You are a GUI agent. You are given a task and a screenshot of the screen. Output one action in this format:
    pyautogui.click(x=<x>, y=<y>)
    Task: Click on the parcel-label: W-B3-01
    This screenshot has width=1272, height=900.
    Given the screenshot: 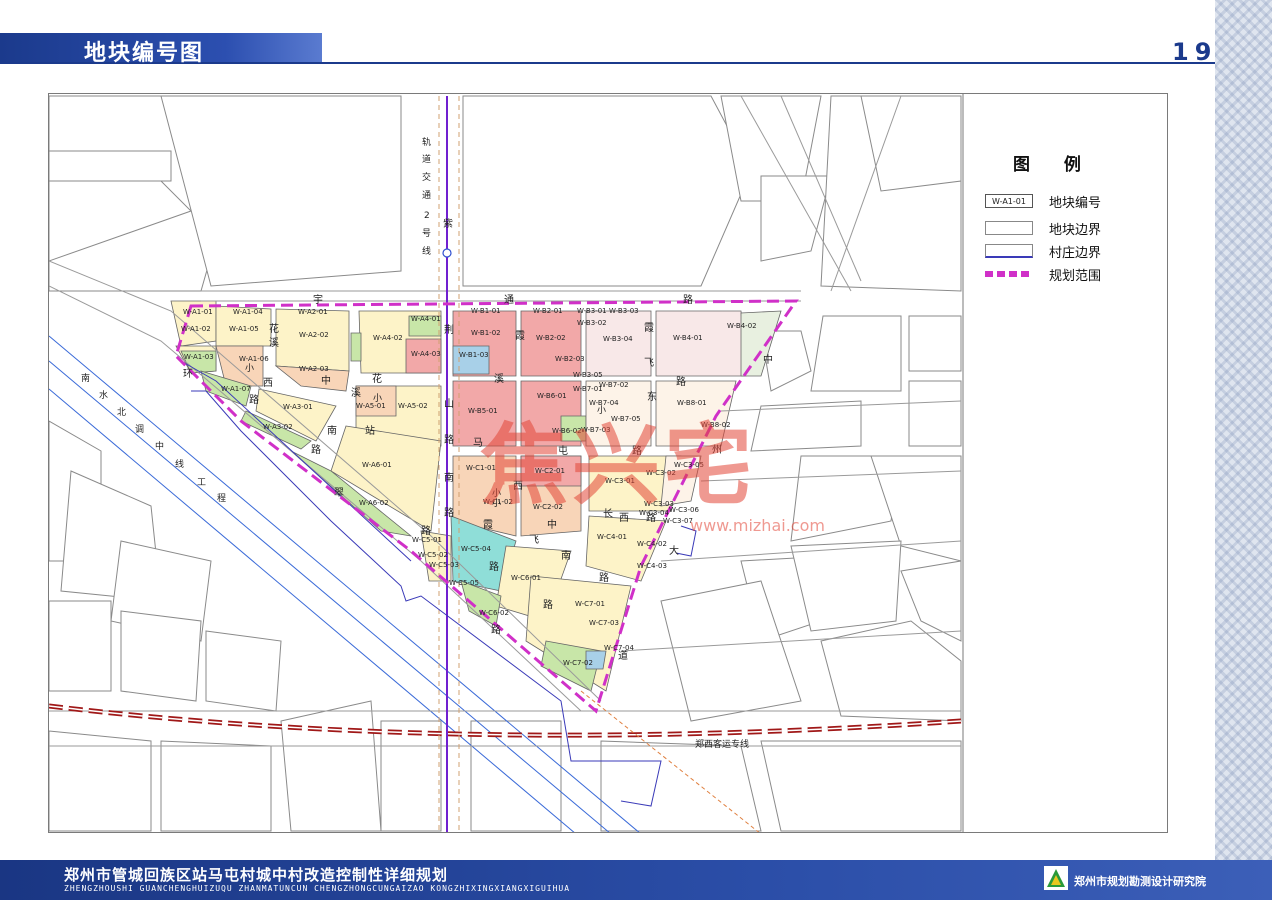 What is the action you would take?
    pyautogui.click(x=592, y=311)
    